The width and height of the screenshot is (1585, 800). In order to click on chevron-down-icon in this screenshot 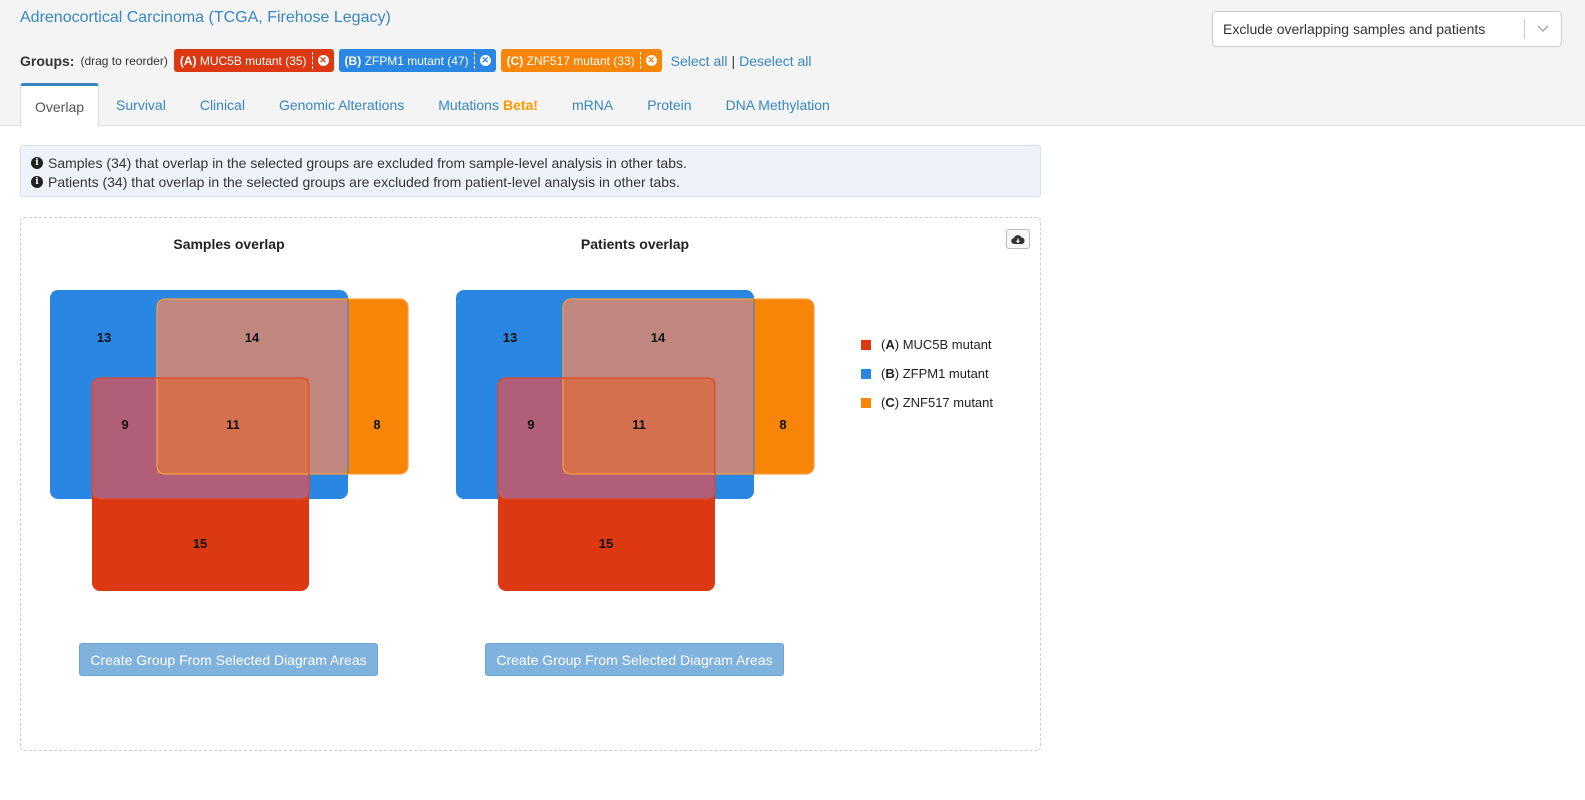, I will do `click(1543, 29)`.